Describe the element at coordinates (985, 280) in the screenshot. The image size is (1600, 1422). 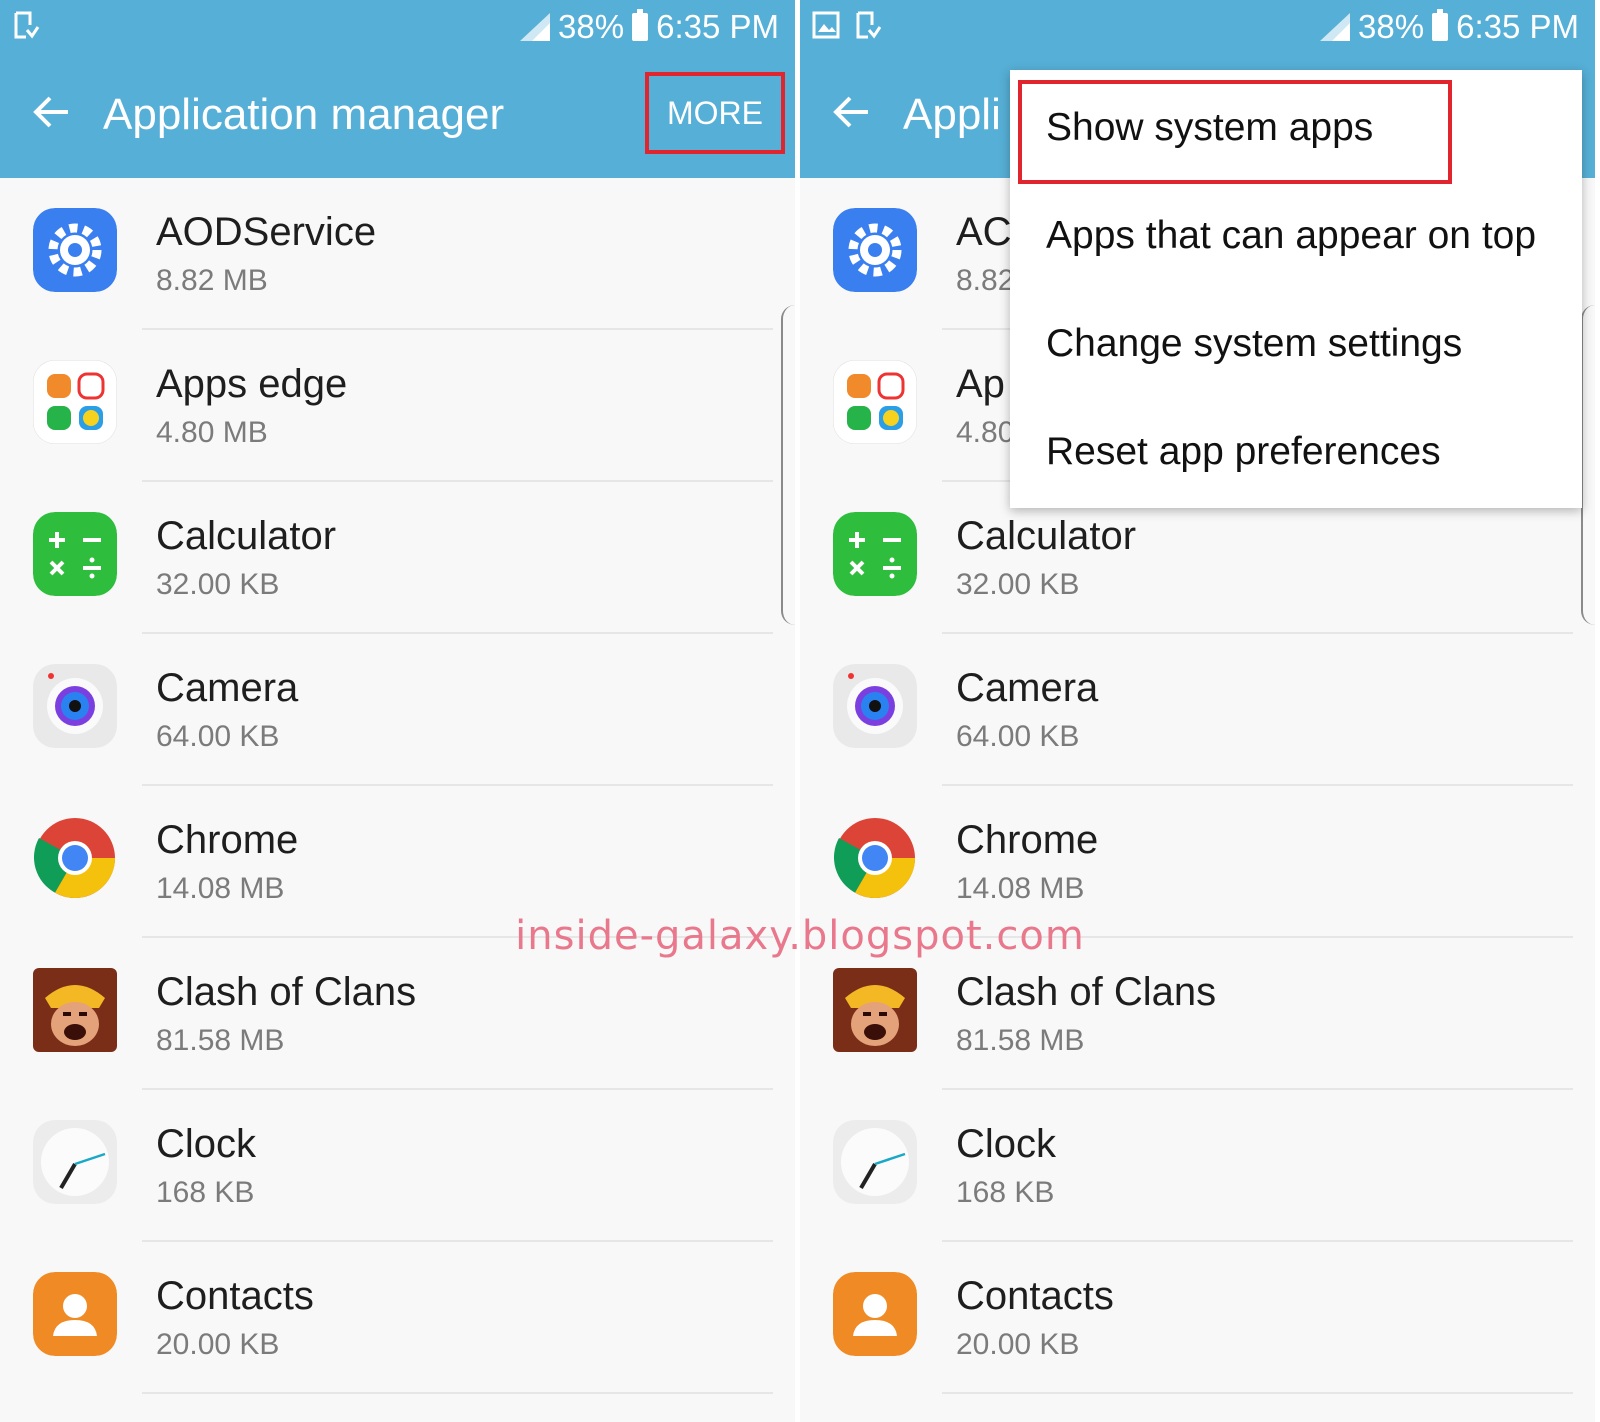
I see `app-size: 8.82` at that location.